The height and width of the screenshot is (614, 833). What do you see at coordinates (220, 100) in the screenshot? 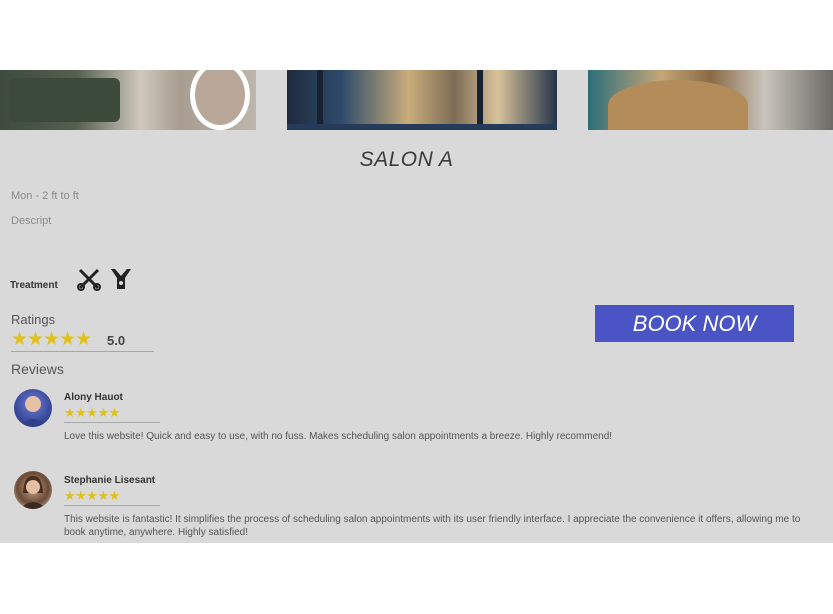
I see `mirror-shape` at bounding box center [220, 100].